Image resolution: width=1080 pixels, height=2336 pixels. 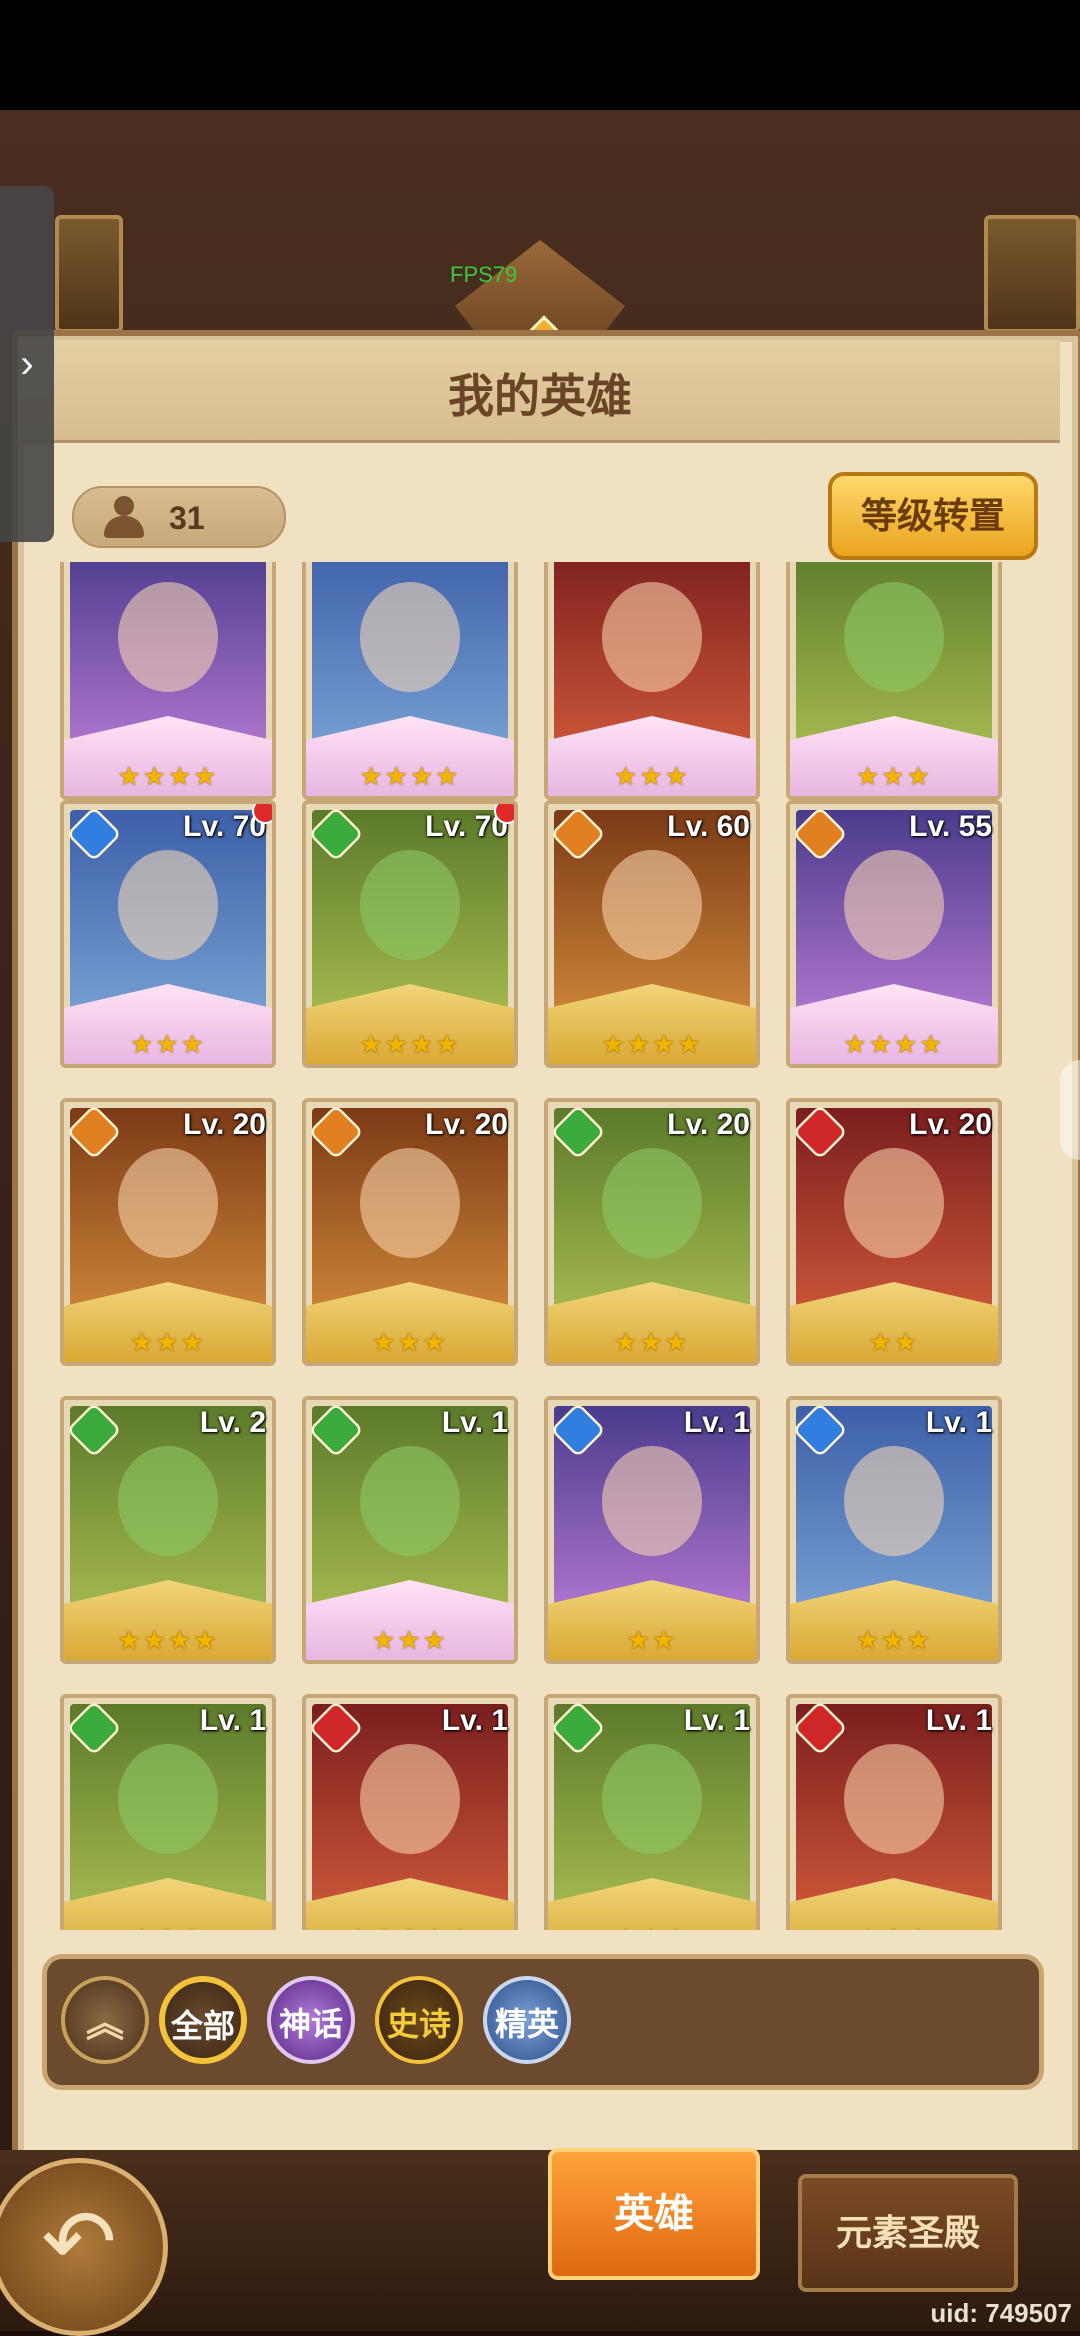 What do you see at coordinates (105, 2020) in the screenshot?
I see `collapse-up-button: ︽` at bounding box center [105, 2020].